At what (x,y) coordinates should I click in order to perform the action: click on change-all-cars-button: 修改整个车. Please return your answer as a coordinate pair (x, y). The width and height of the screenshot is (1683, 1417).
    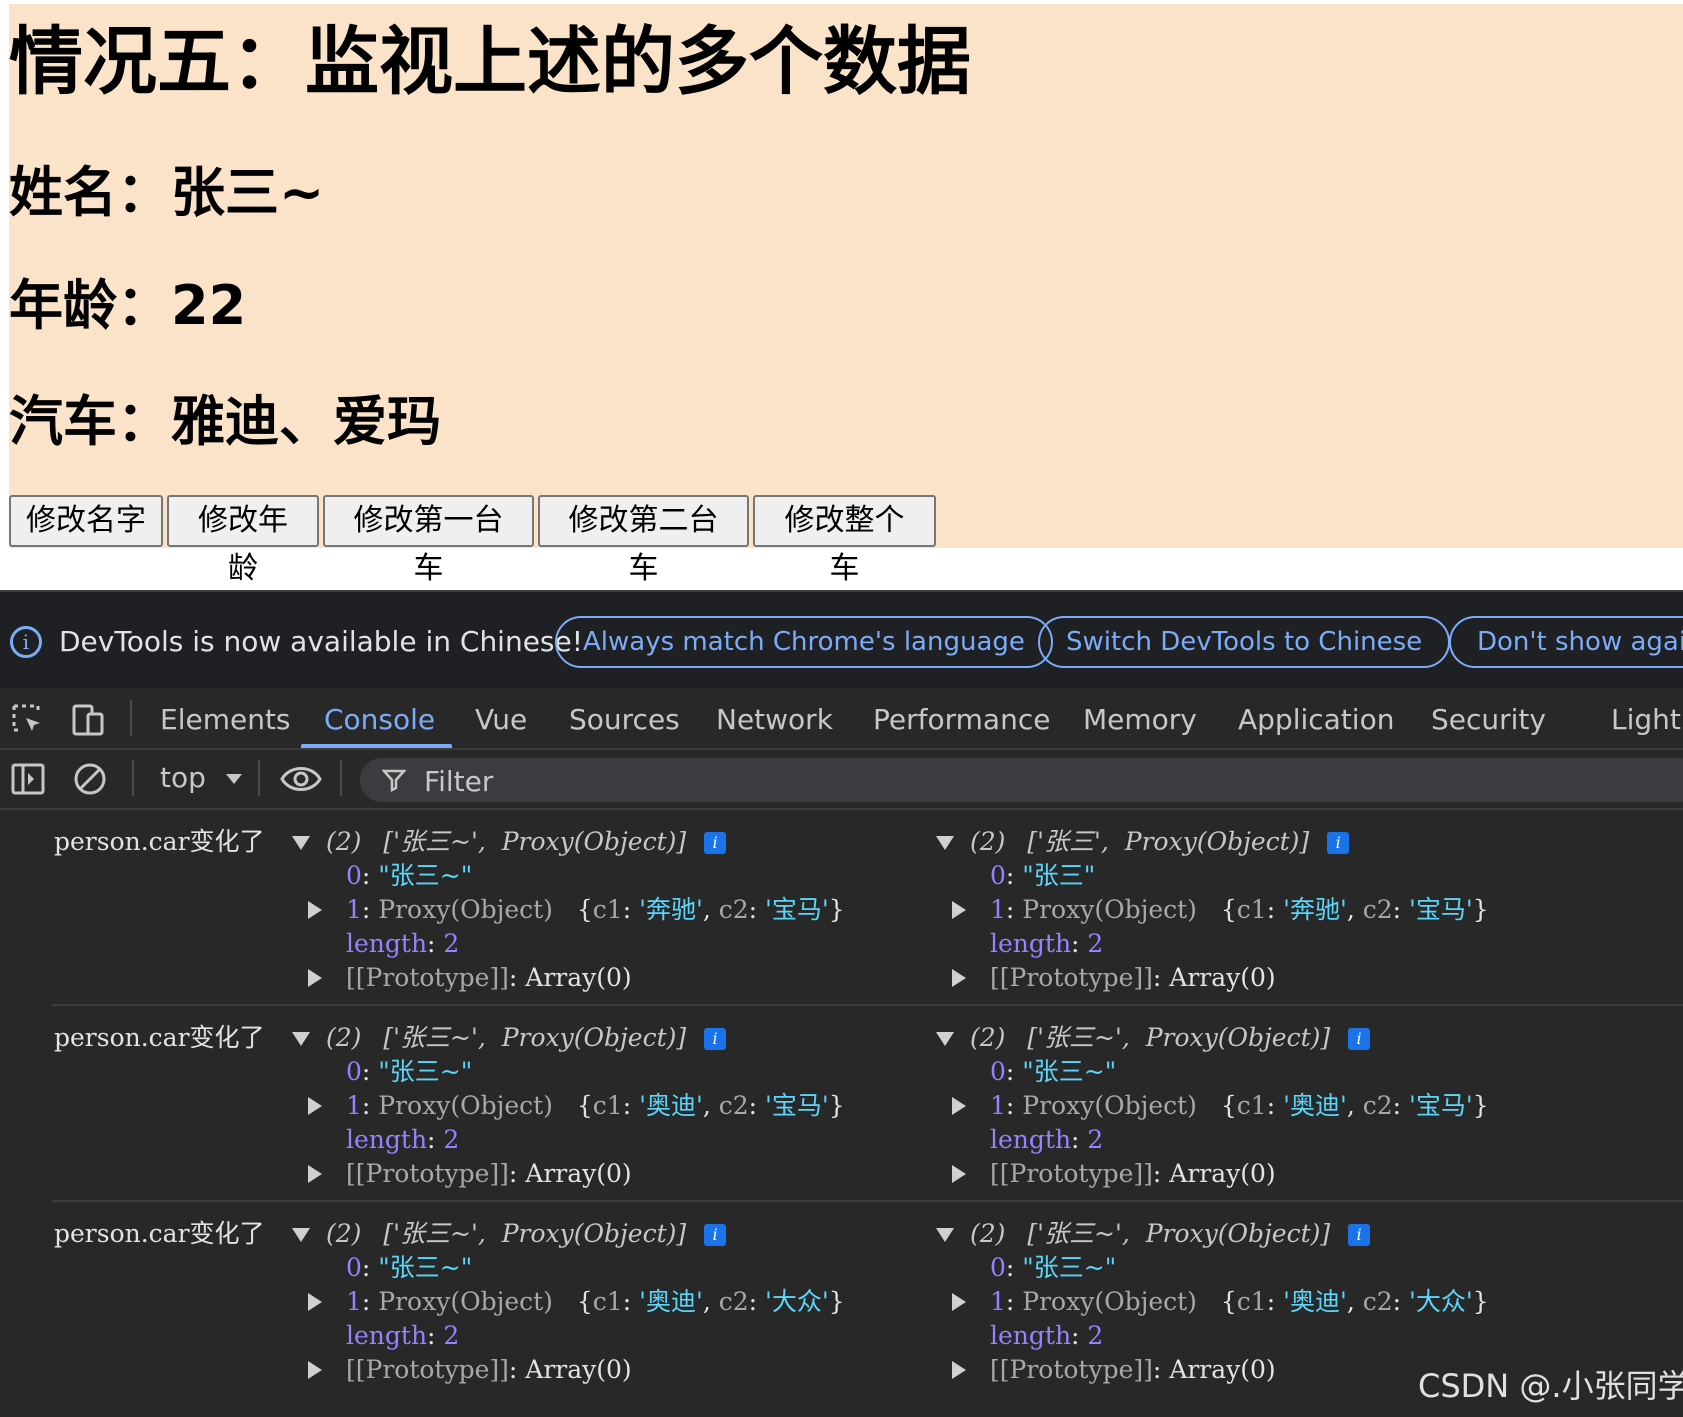
    Looking at the image, I should click on (844, 540).